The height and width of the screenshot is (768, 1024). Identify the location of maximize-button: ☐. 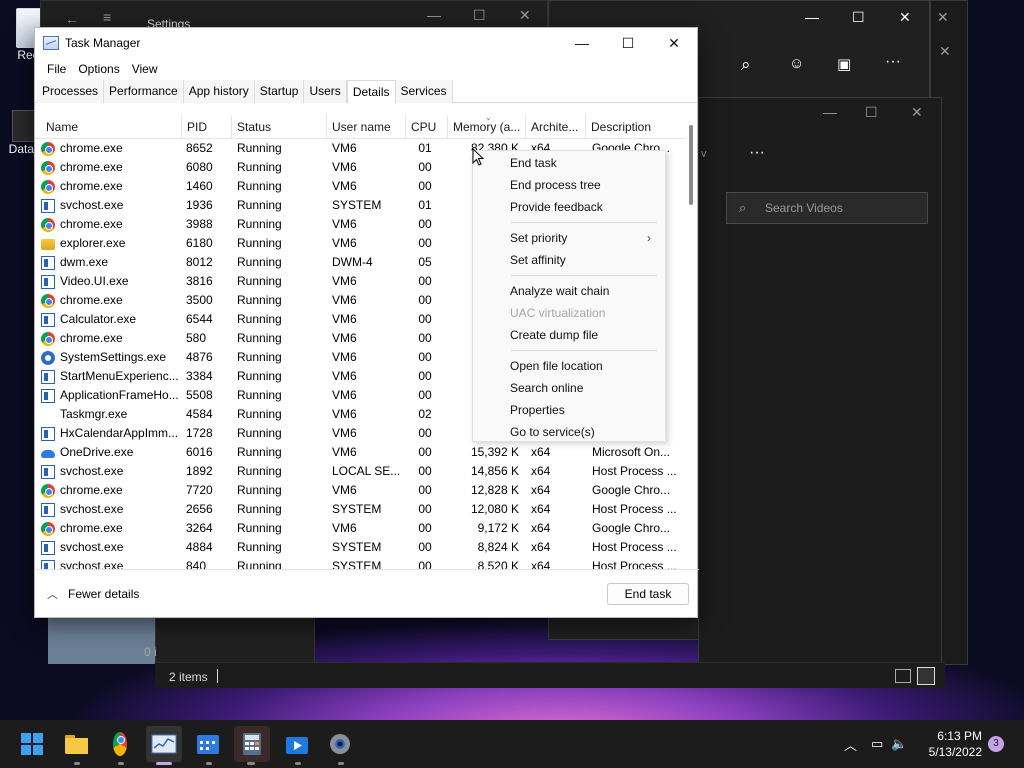
(628, 43).